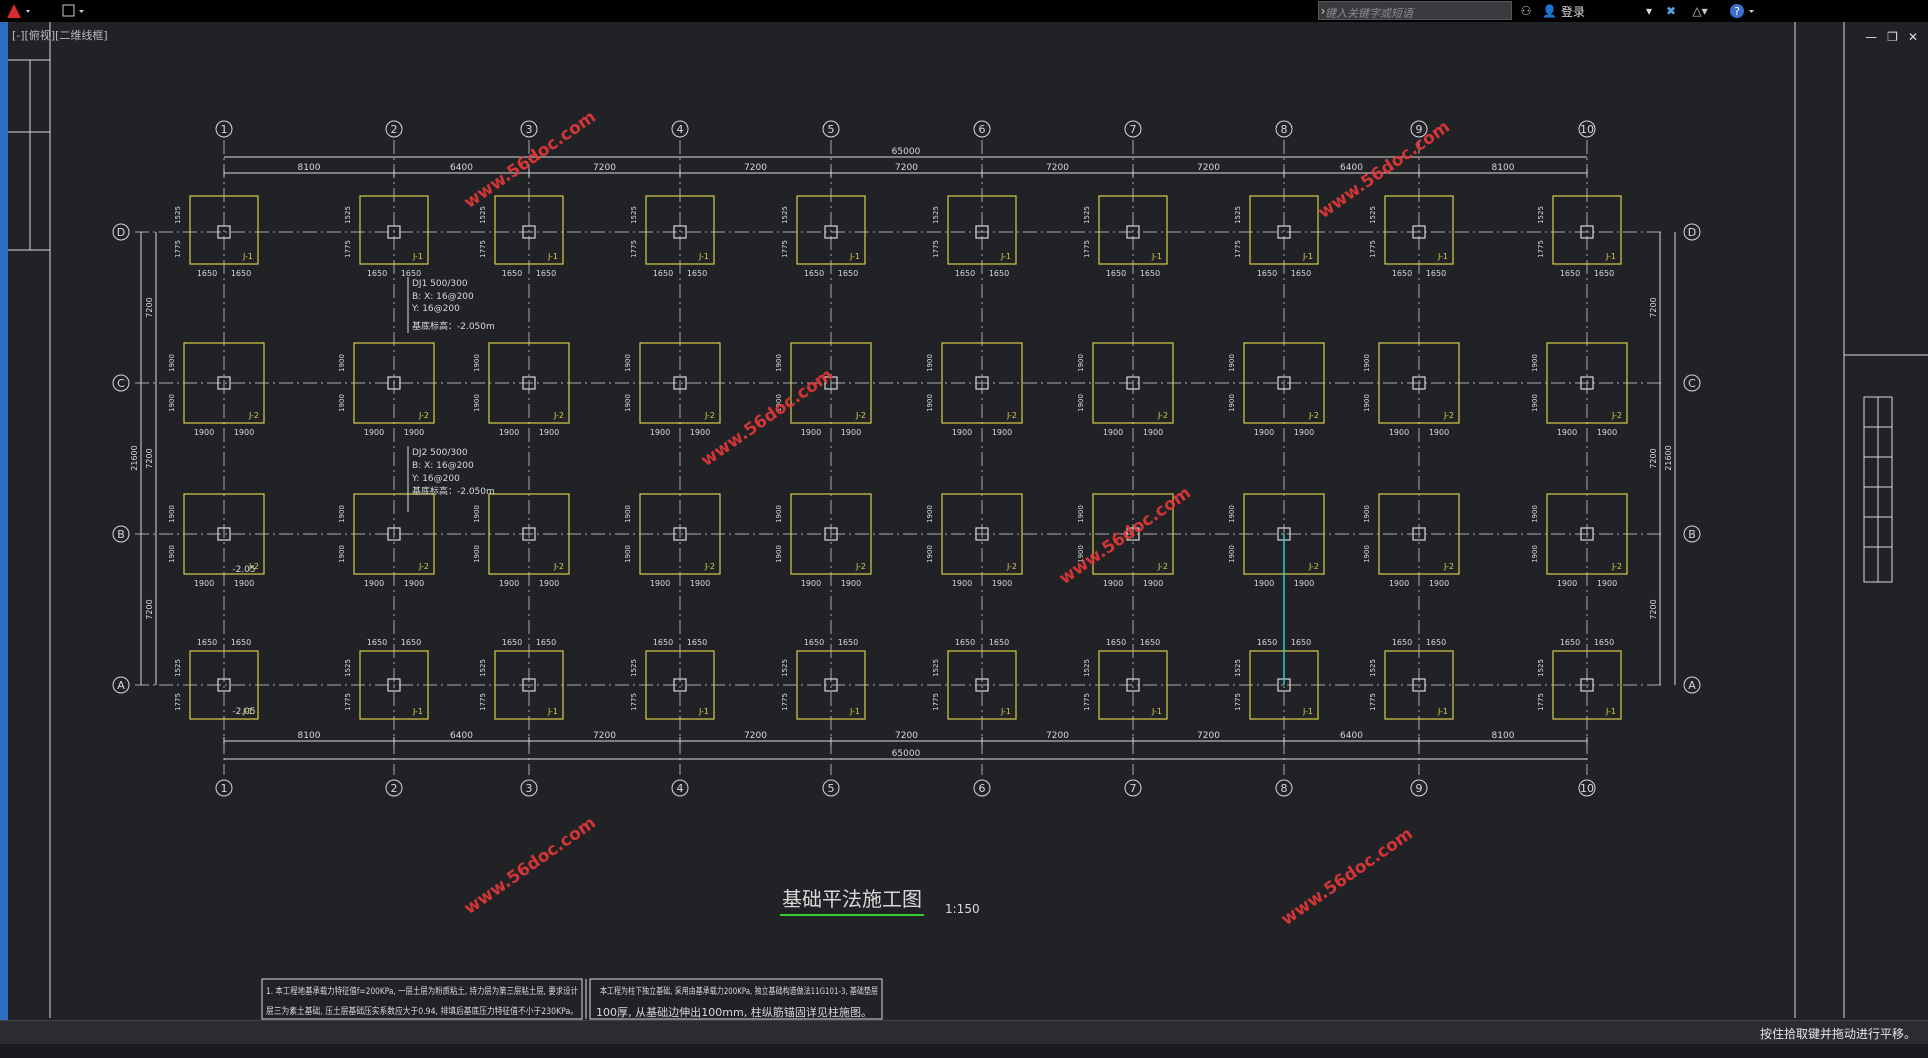 This screenshot has height=1058, width=1928. Describe the element at coordinates (1871, 37) in the screenshot. I see `minimize-icon: —` at that location.